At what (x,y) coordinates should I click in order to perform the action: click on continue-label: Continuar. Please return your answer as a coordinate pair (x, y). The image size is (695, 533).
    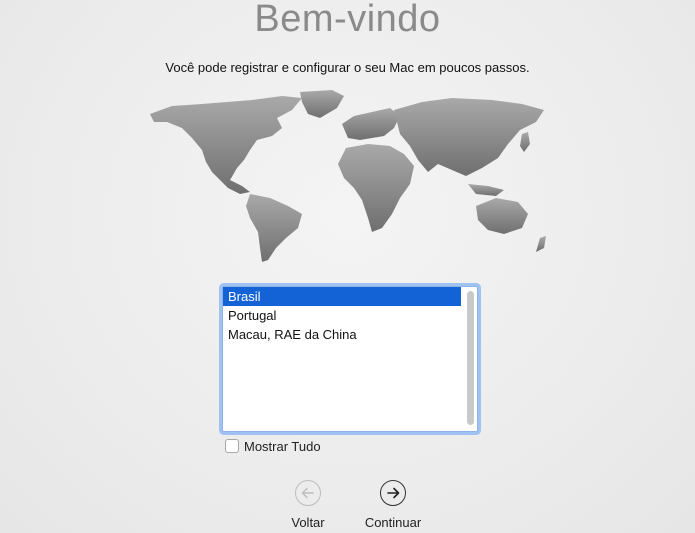
    Looking at the image, I should click on (393, 522).